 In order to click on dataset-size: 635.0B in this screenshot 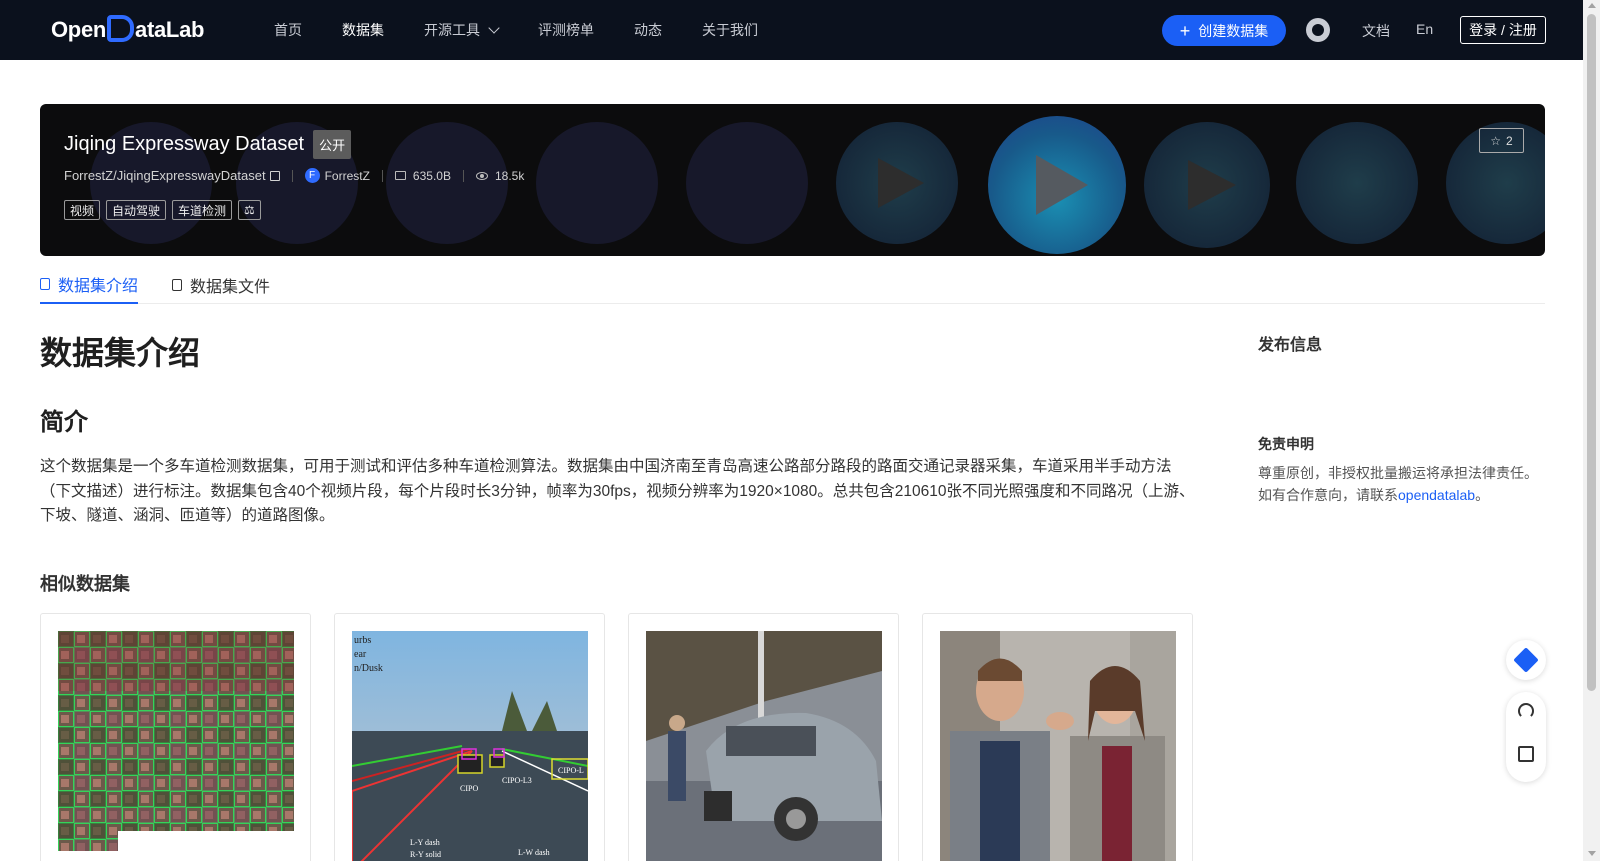, I will do `click(431, 175)`.